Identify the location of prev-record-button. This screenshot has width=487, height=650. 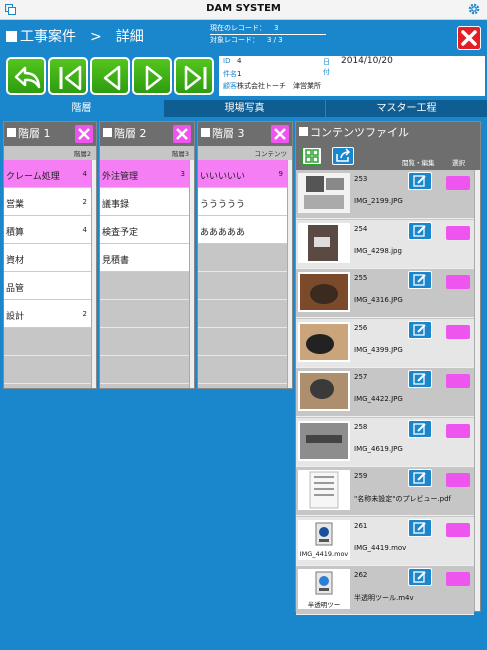
(110, 76).